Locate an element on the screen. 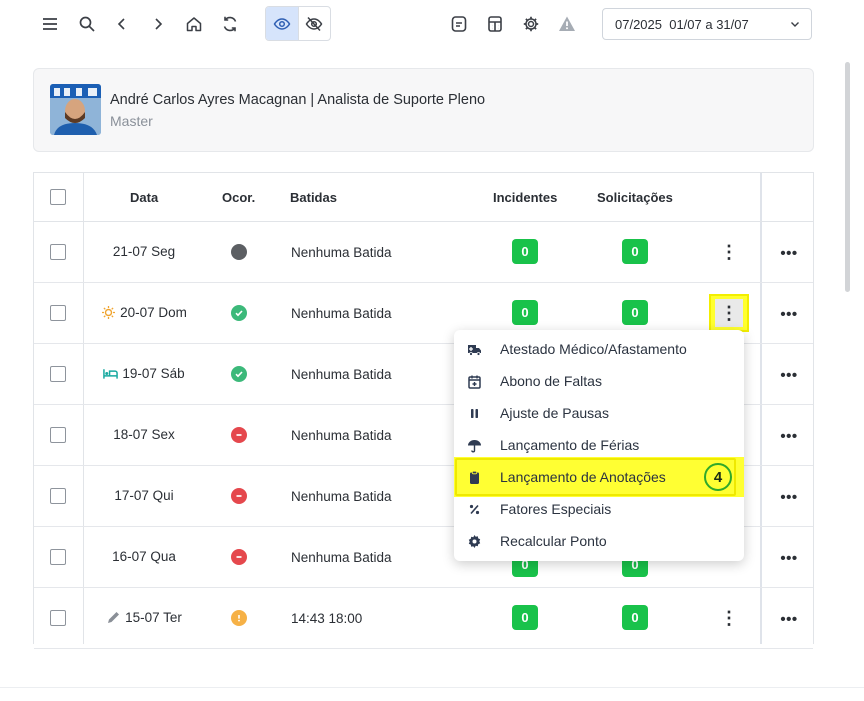 This screenshot has width=864, height=701. menu-item-abono: Abono de Faltas is located at coordinates (599, 381).